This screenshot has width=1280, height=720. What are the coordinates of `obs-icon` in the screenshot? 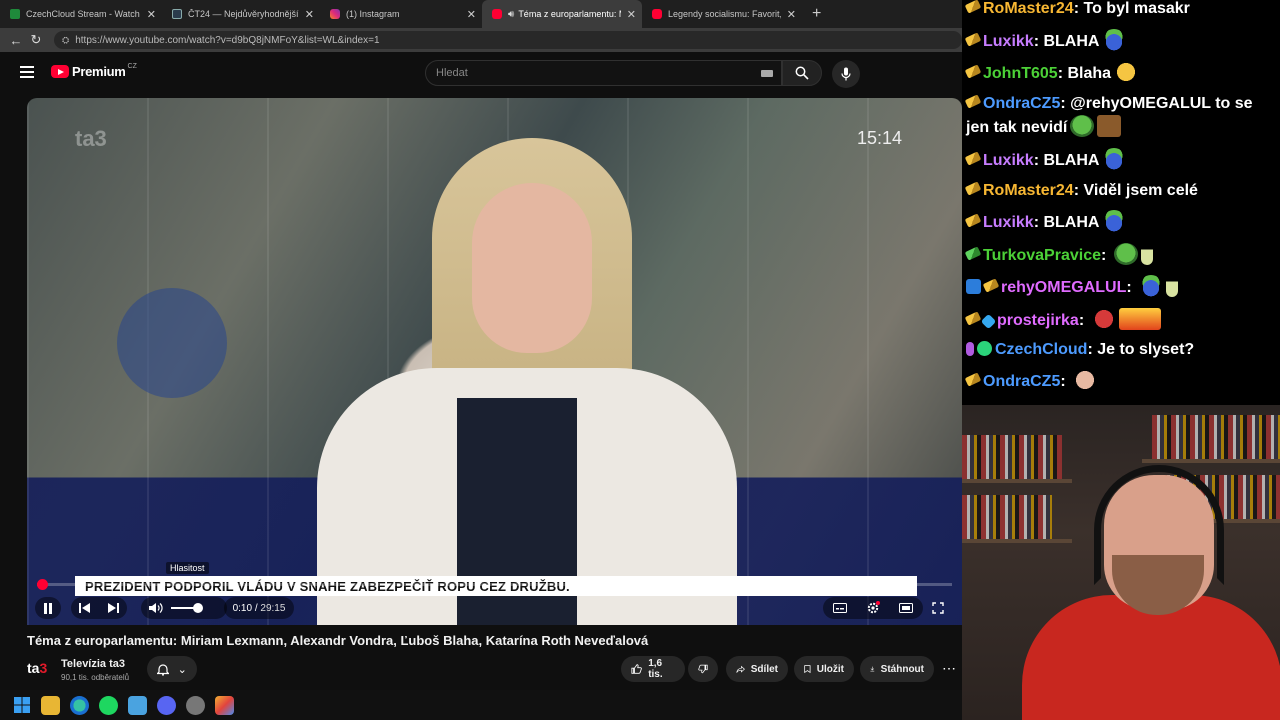 It's located at (195, 705).